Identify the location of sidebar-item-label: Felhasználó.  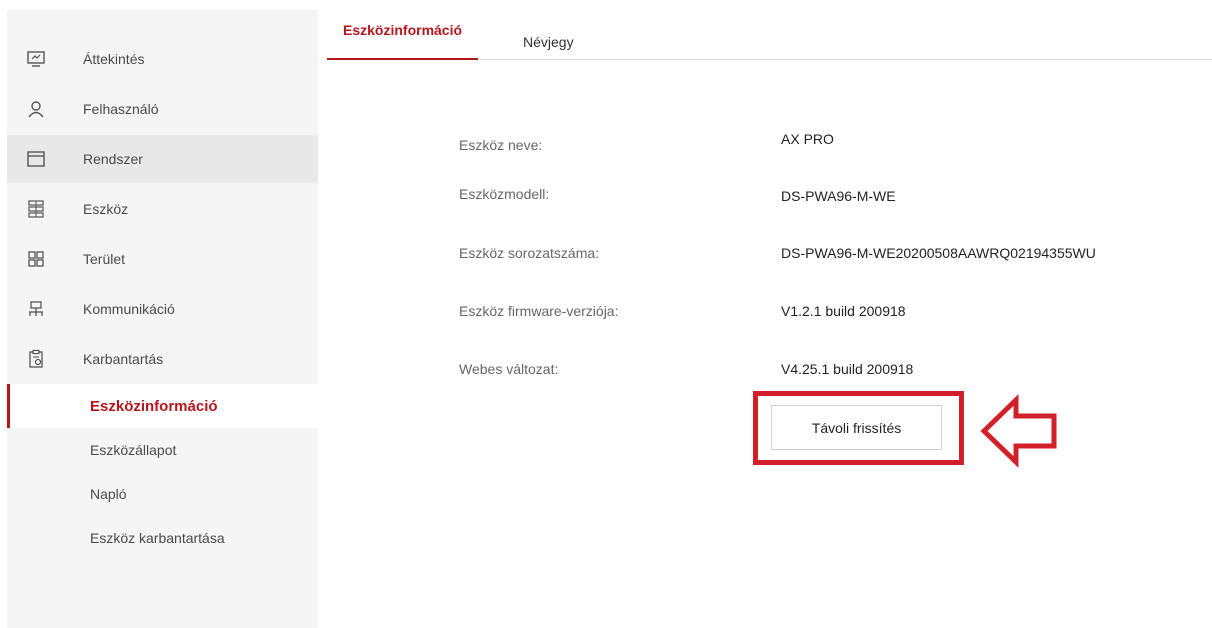
(121, 109).